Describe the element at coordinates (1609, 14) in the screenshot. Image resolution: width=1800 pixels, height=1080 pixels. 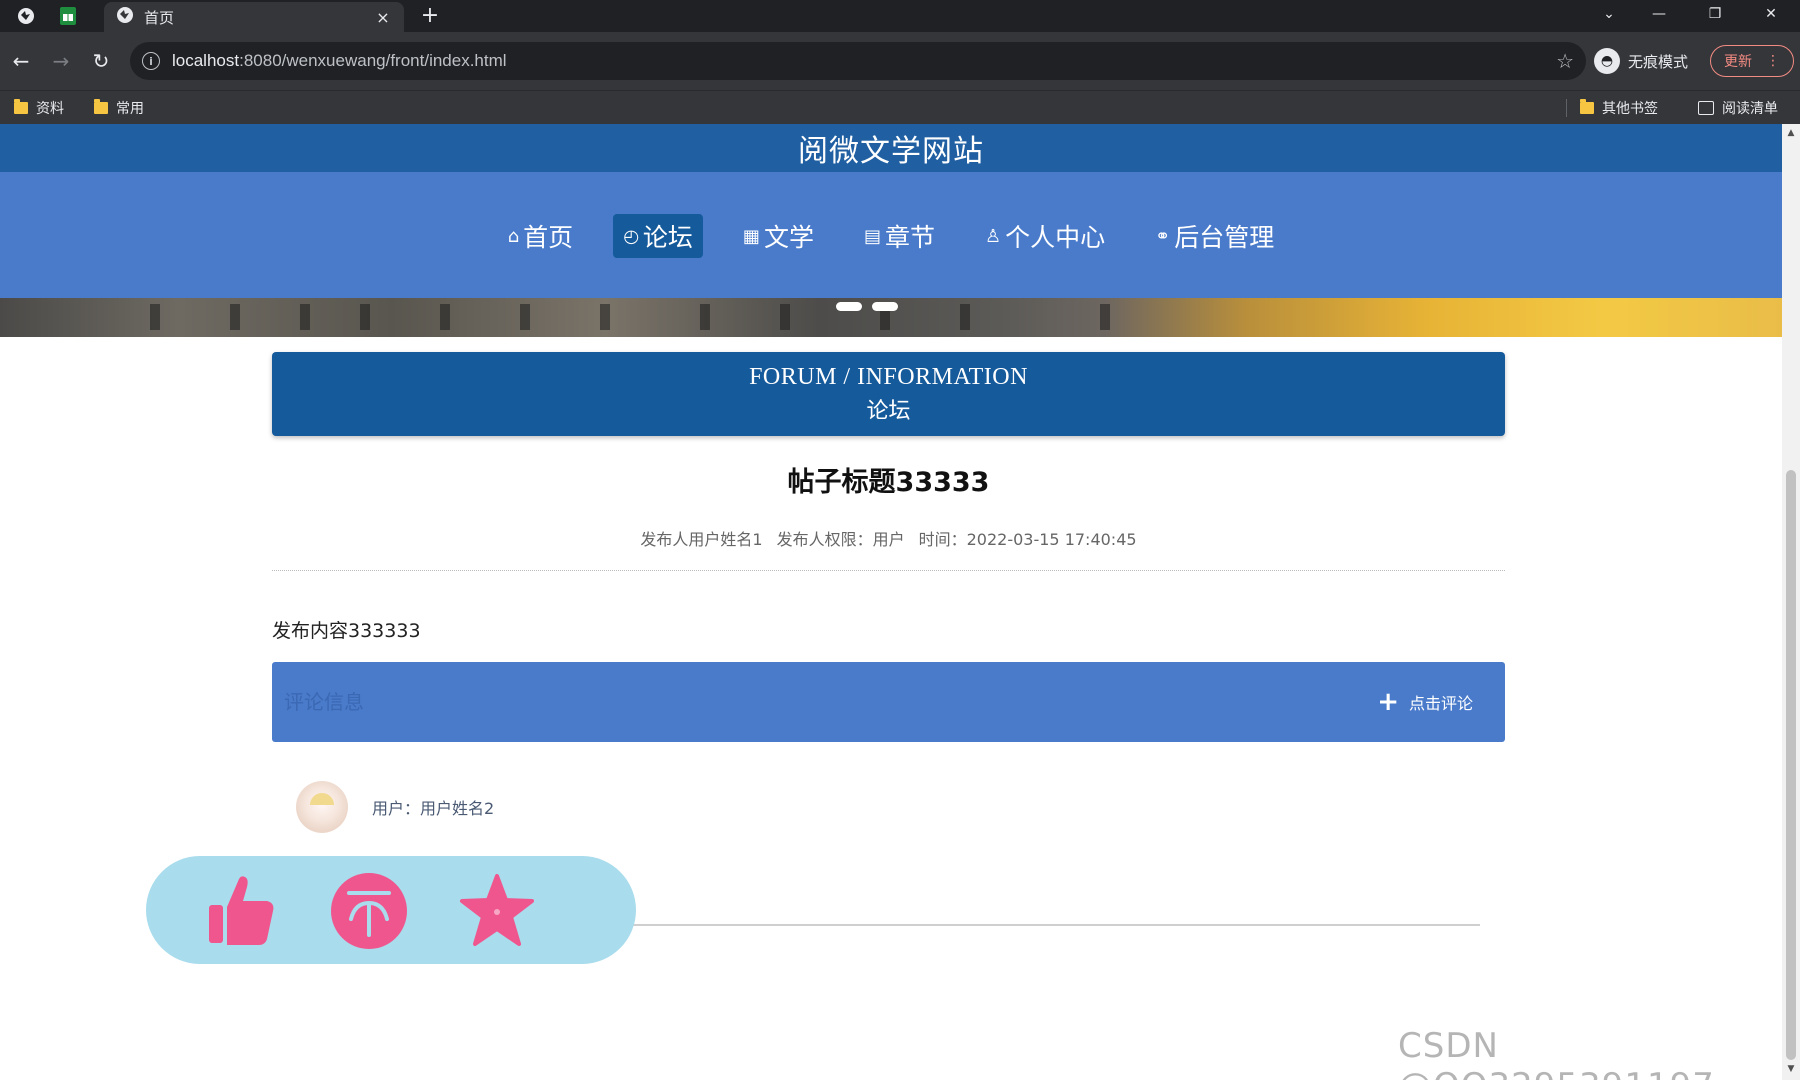
I see `tab-search-icon: ⌄` at that location.